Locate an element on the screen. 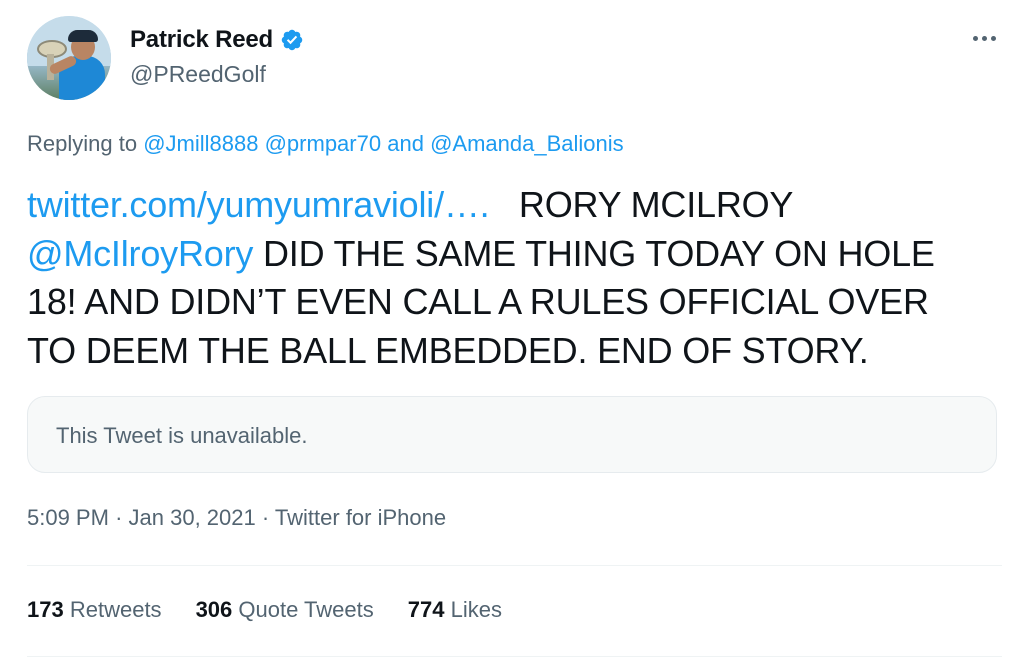 The width and height of the screenshot is (1024, 667). author-handle: @PReedGolf is located at coordinates (198, 74).